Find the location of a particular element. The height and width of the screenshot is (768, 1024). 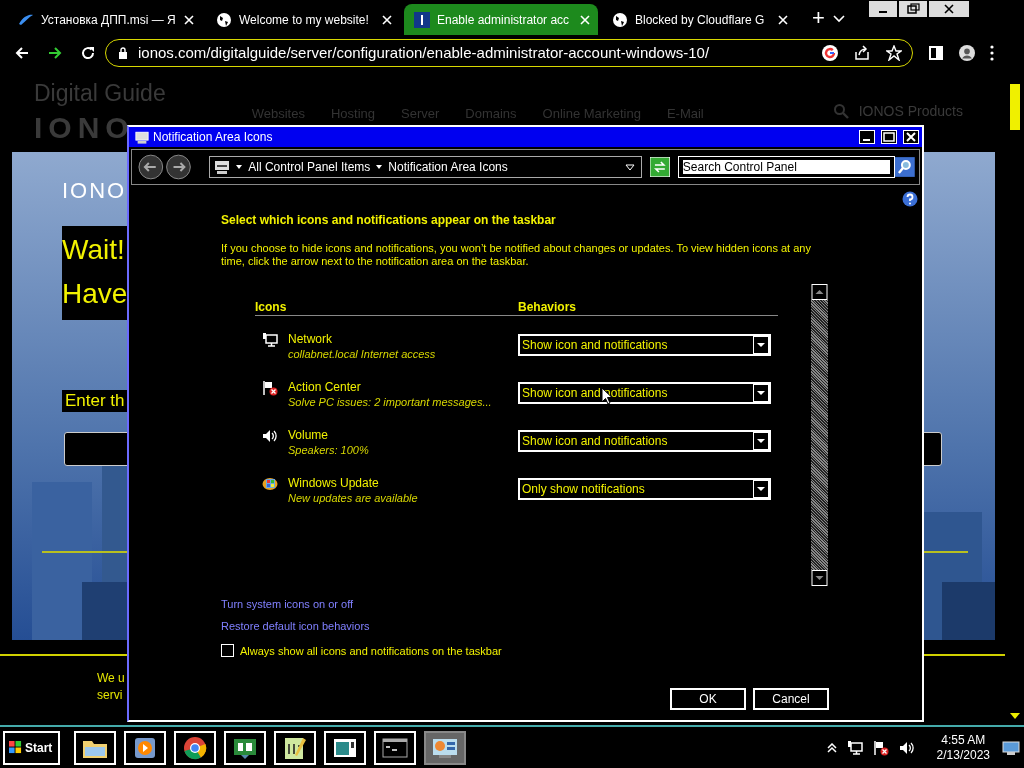

browser-tab: Установка ДПП.msi — Я is located at coordinates (105, 19).